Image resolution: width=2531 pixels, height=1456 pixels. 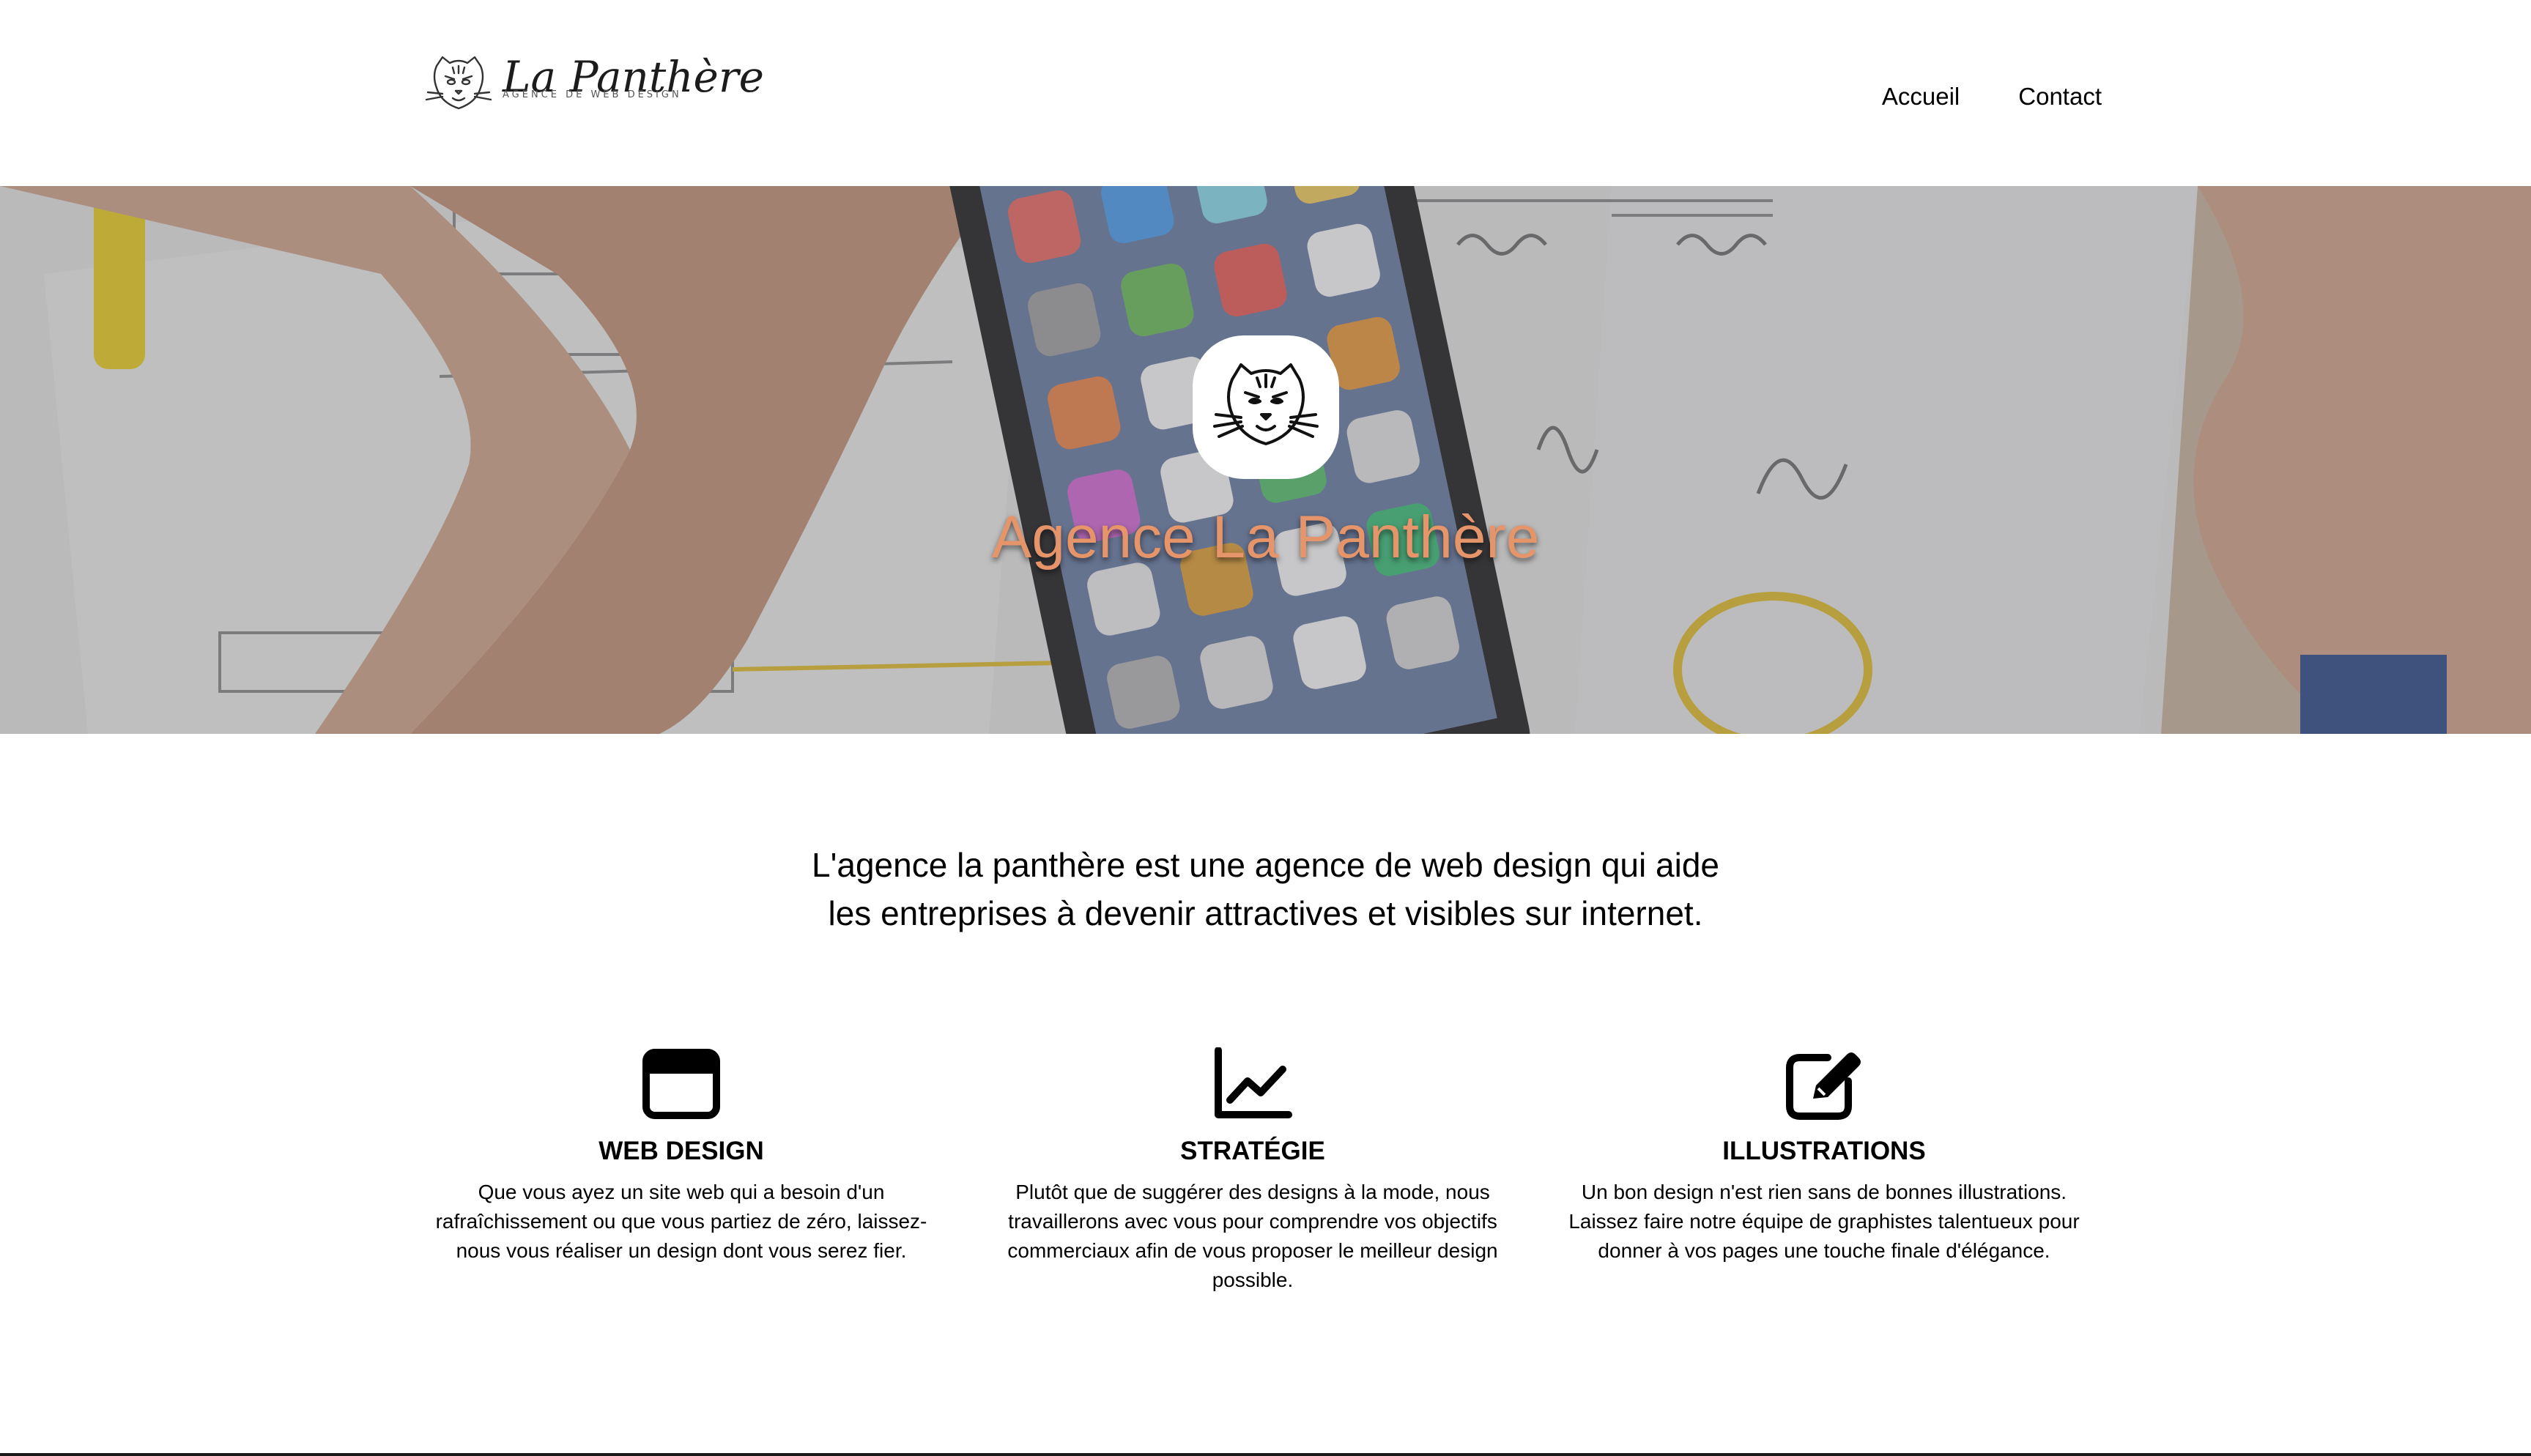 I want to click on pen-square-icon, so click(x=1823, y=1086).